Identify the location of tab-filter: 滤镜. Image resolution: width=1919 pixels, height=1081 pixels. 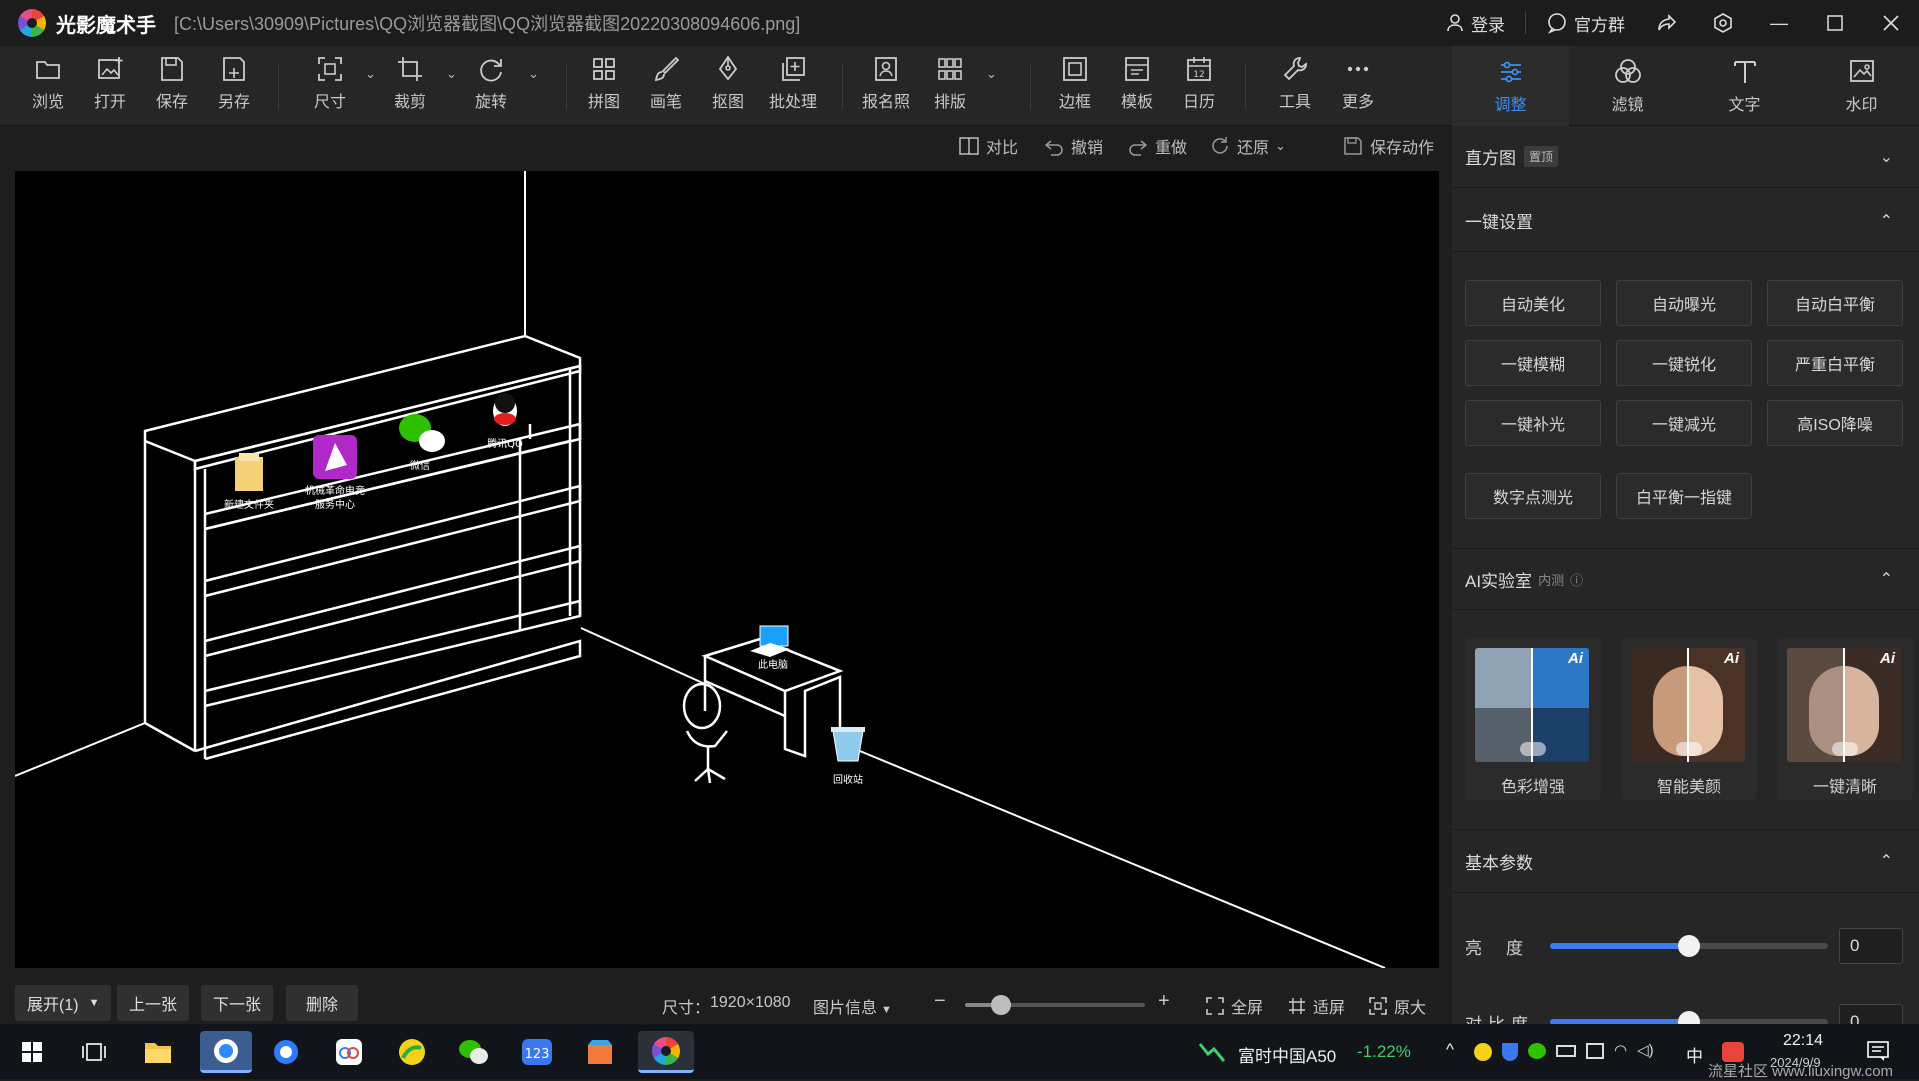
(1627, 86).